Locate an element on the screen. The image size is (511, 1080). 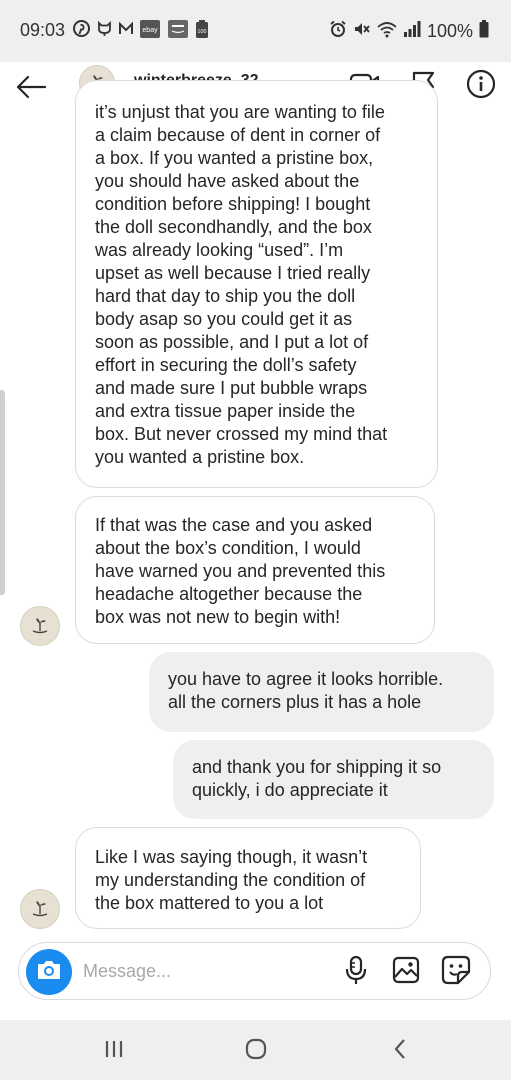
message-line: you have to agree it looks horrible. is located at coordinates (306, 679).